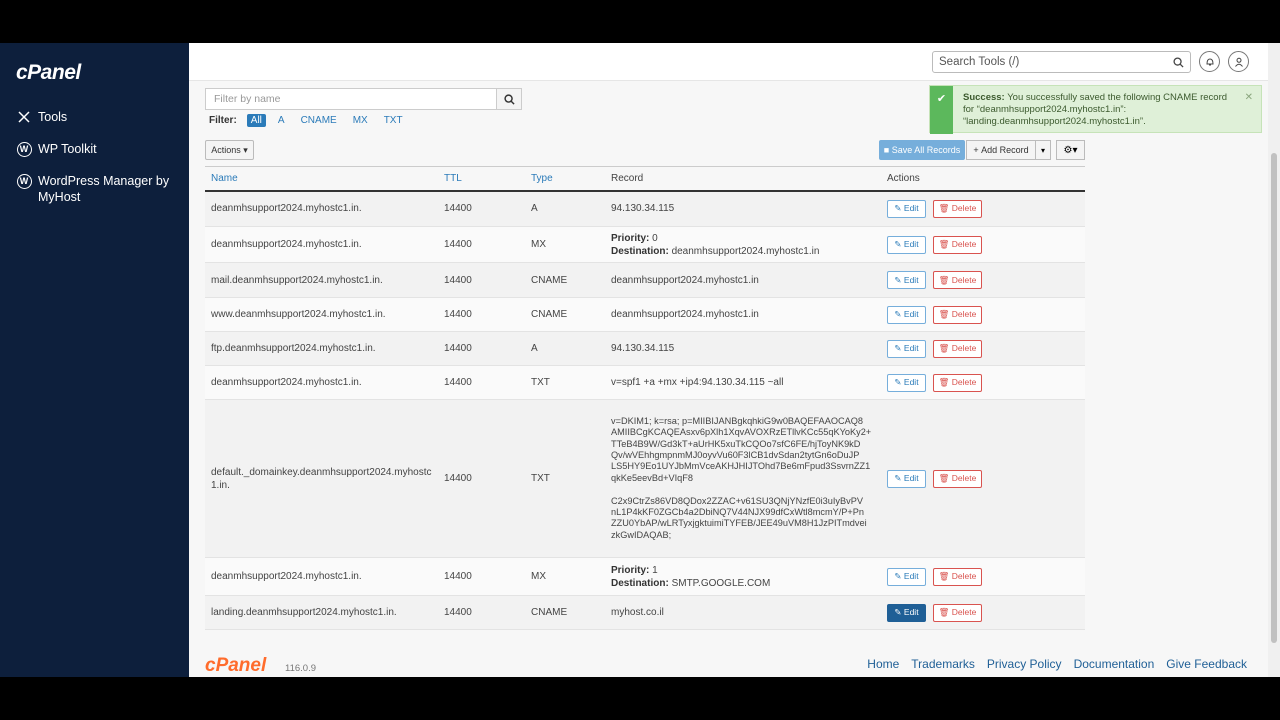  Describe the element at coordinates (1024, 664) in the screenshot. I see `footer-link-privacy-policy: Privacy Policy` at that location.